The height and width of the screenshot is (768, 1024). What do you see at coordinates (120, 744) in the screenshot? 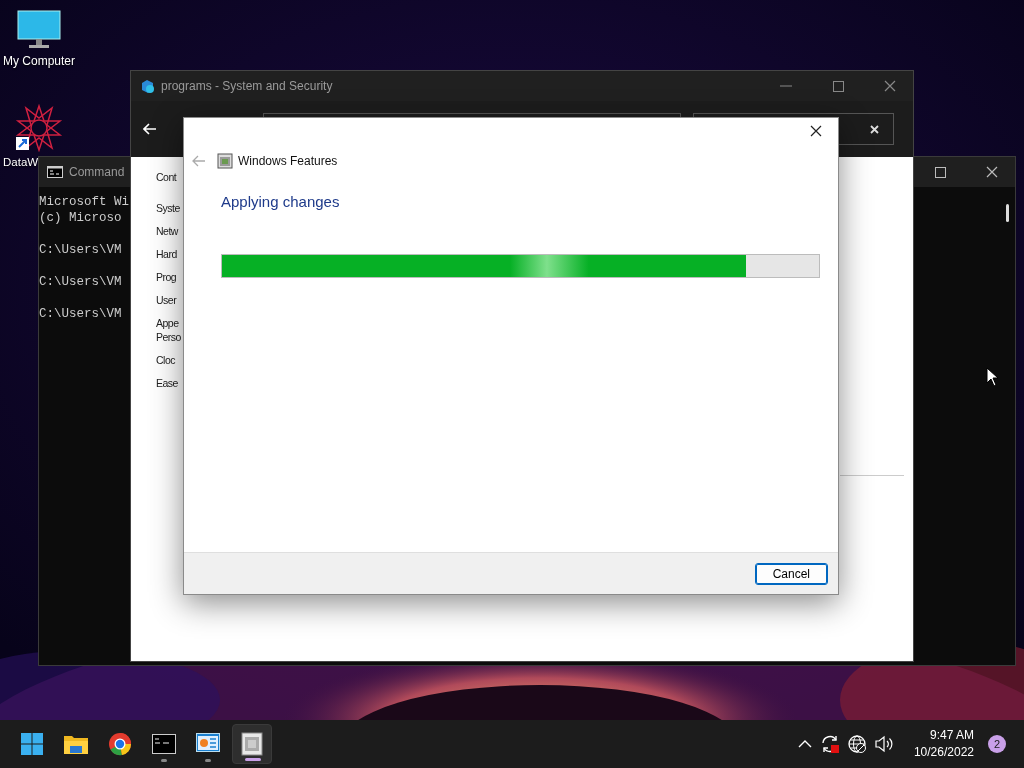
I see `browser-icon` at bounding box center [120, 744].